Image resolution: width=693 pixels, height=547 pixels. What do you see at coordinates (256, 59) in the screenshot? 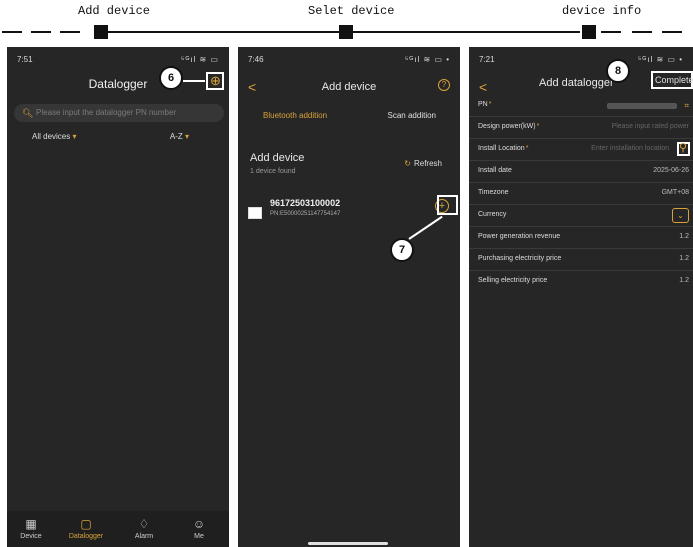
I see `status-time: 7:46` at bounding box center [256, 59].